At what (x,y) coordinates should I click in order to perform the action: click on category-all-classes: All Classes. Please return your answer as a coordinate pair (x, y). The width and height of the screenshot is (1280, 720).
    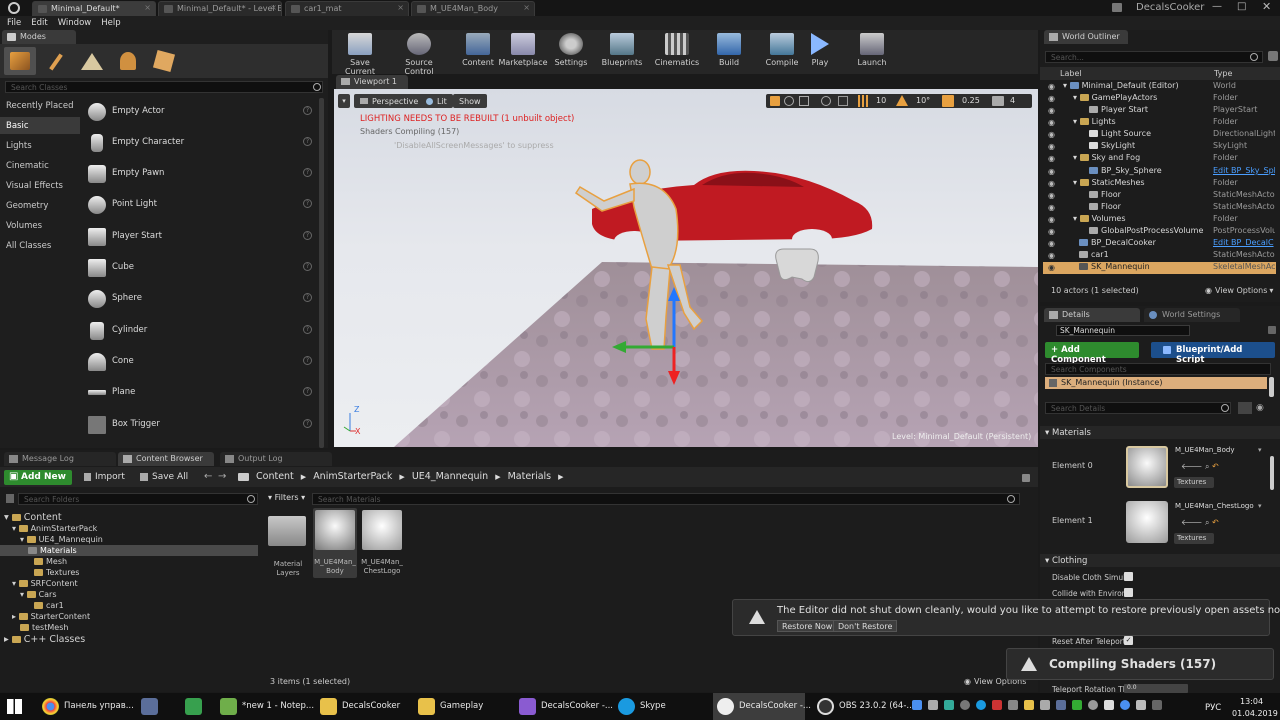
    Looking at the image, I should click on (28, 246).